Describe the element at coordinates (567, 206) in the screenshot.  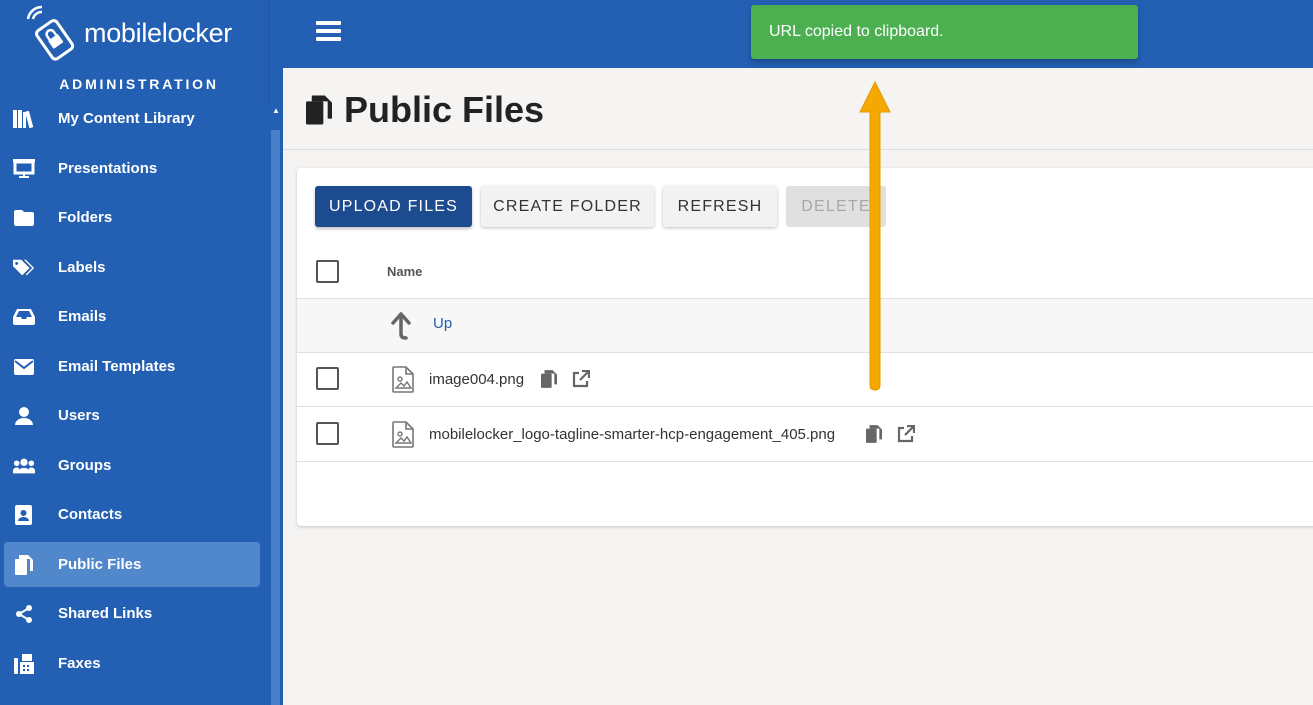
I see `create-folder-button: CREATE FOLDER` at that location.